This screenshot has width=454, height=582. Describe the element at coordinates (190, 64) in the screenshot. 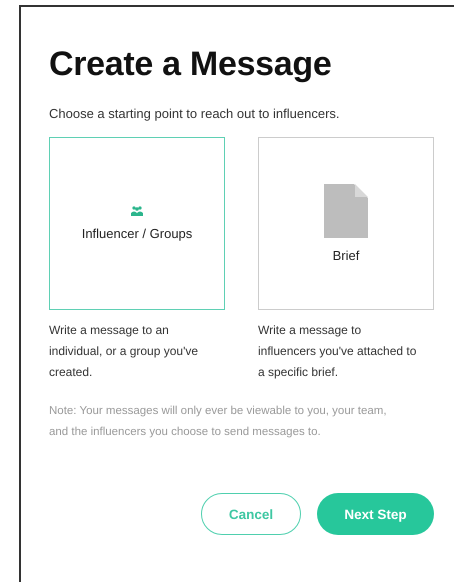

I see `dialog-title: Create a Message` at that location.